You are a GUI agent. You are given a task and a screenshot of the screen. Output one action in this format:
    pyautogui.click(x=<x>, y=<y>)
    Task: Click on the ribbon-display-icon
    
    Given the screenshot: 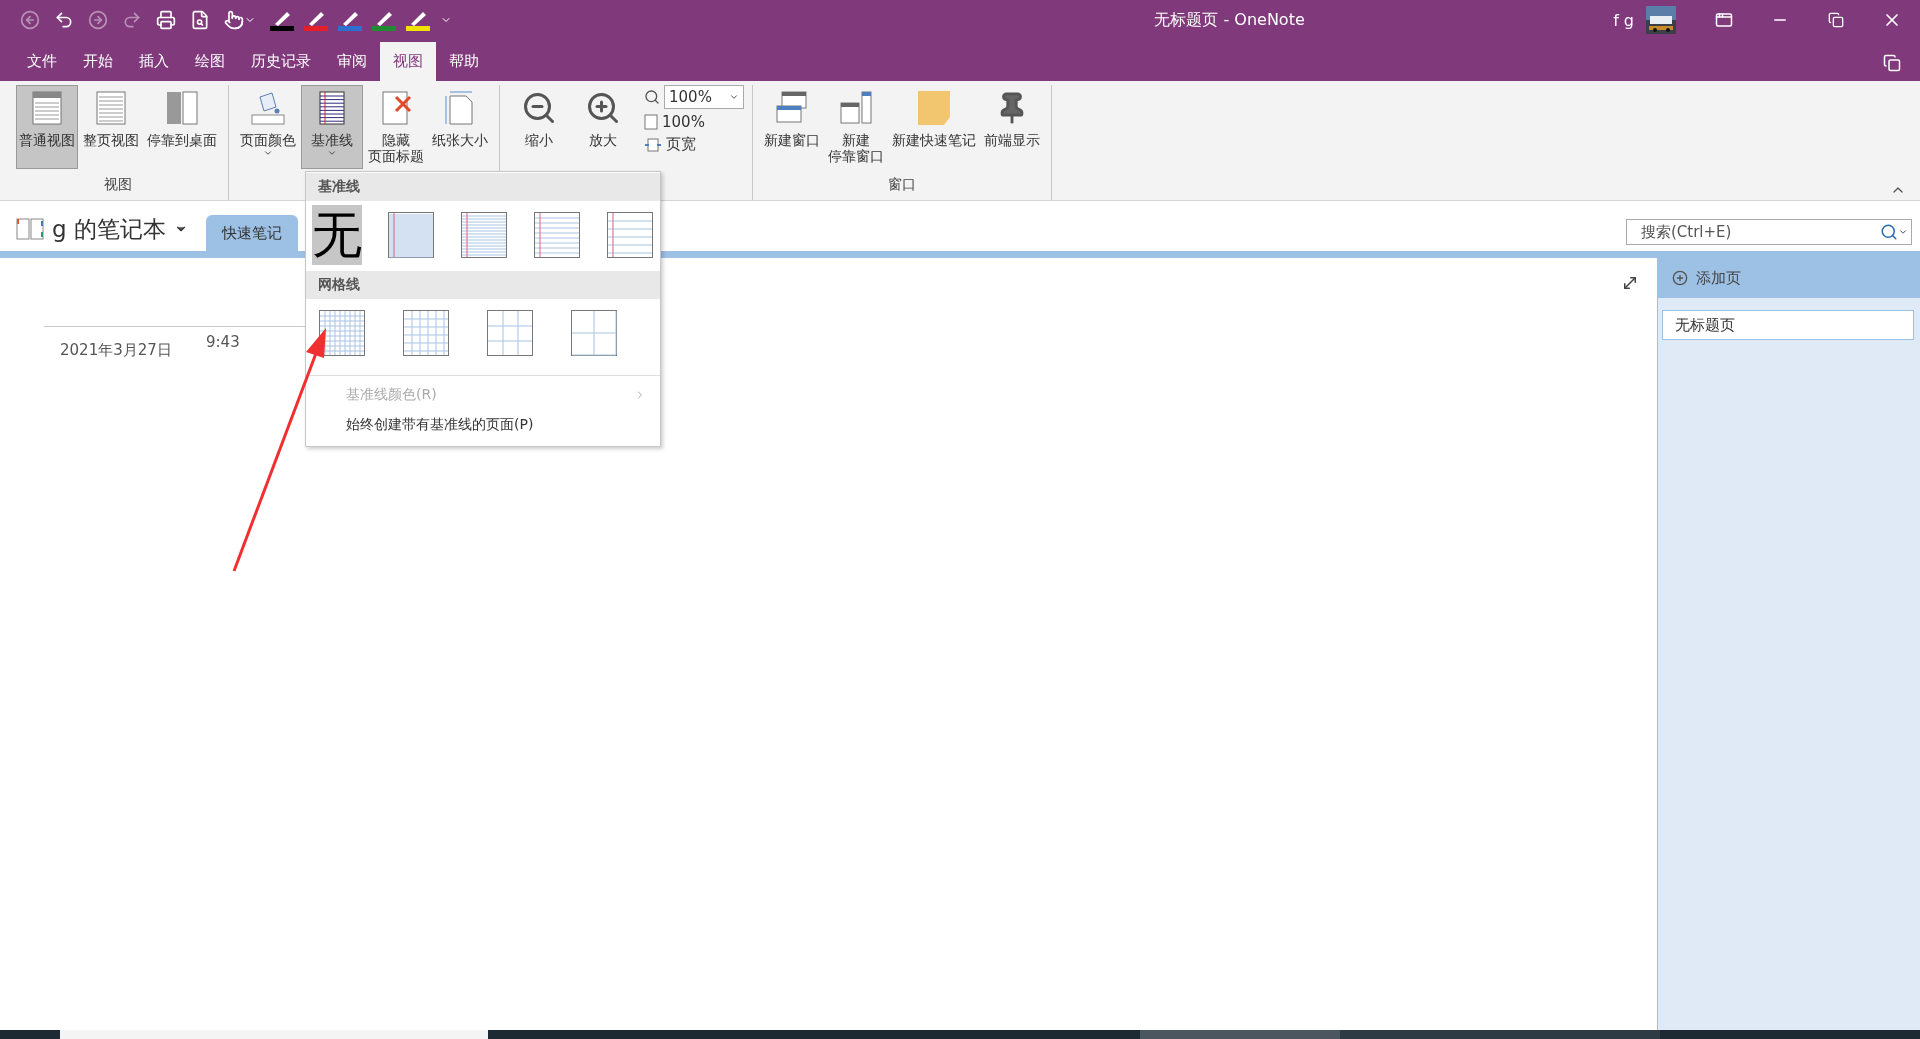 What is the action you would take?
    pyautogui.click(x=1724, y=20)
    